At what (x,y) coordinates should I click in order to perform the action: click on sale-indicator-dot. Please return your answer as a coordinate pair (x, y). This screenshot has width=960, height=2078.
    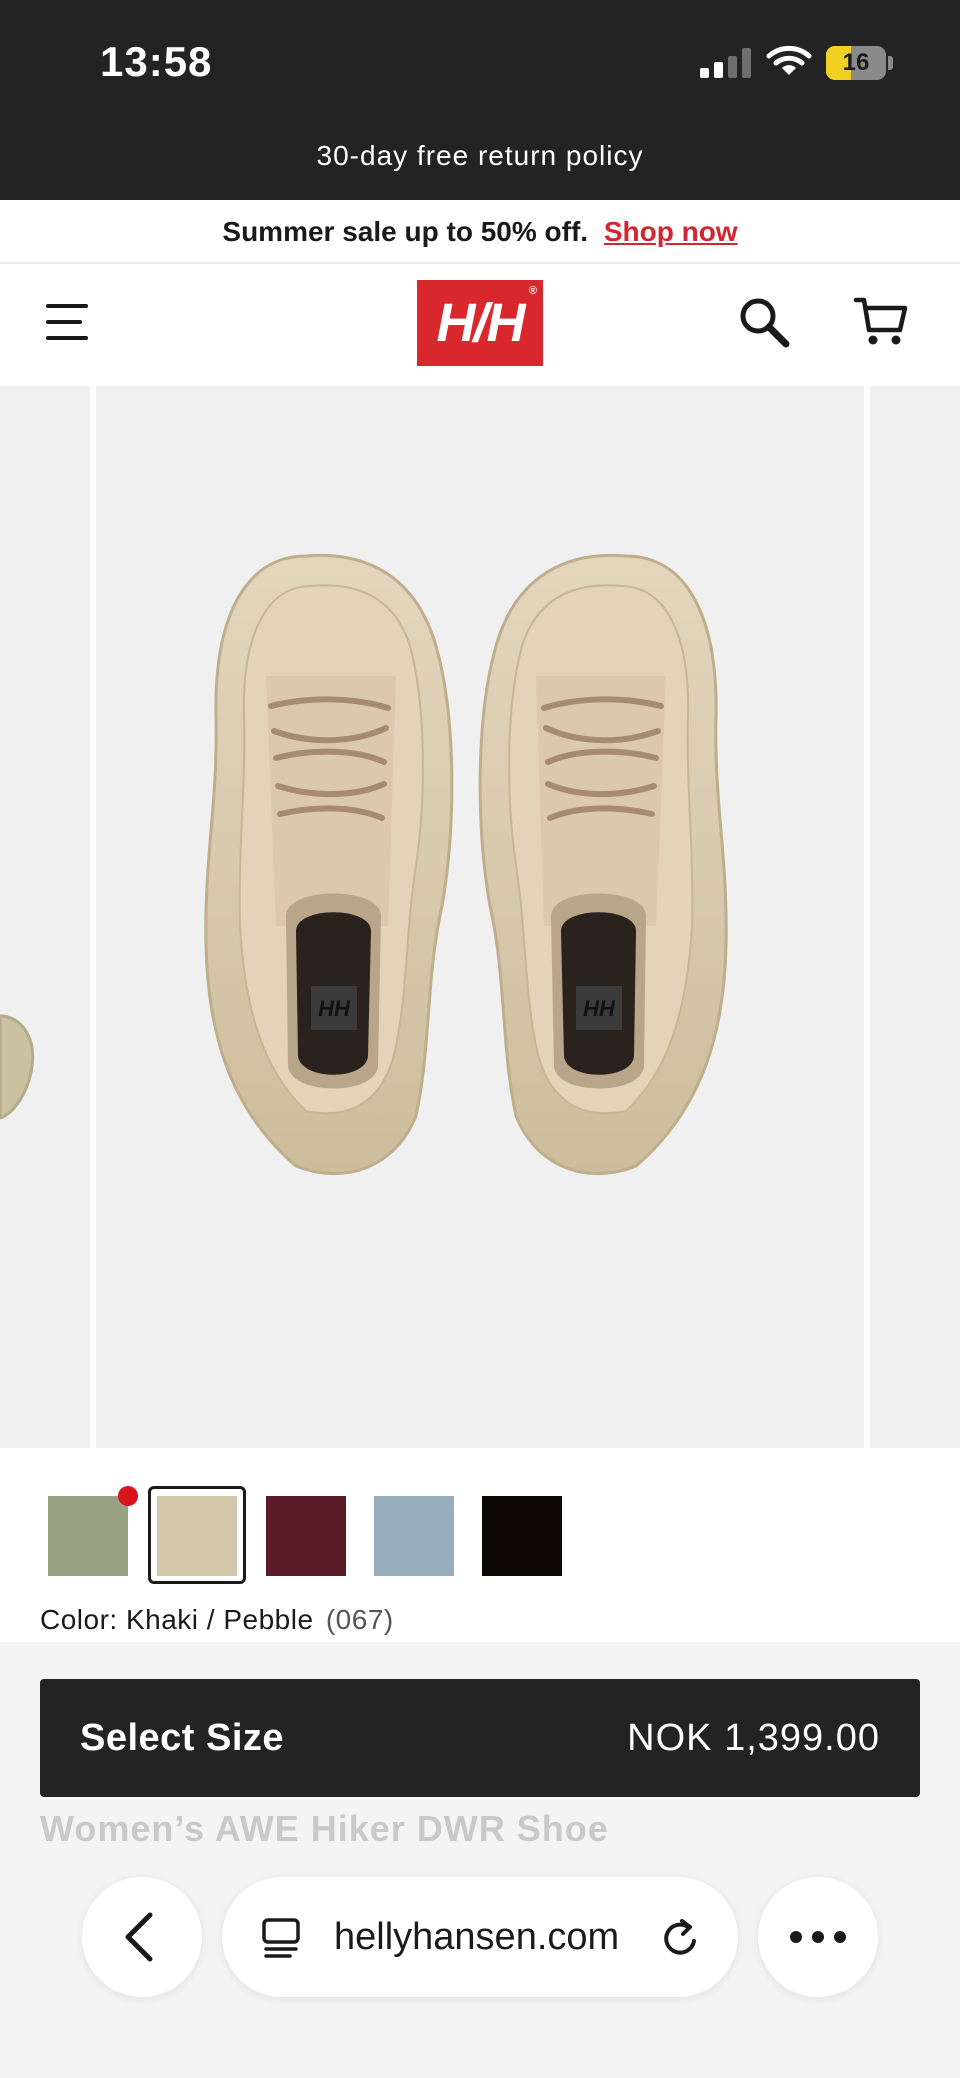
    Looking at the image, I should click on (128, 1496).